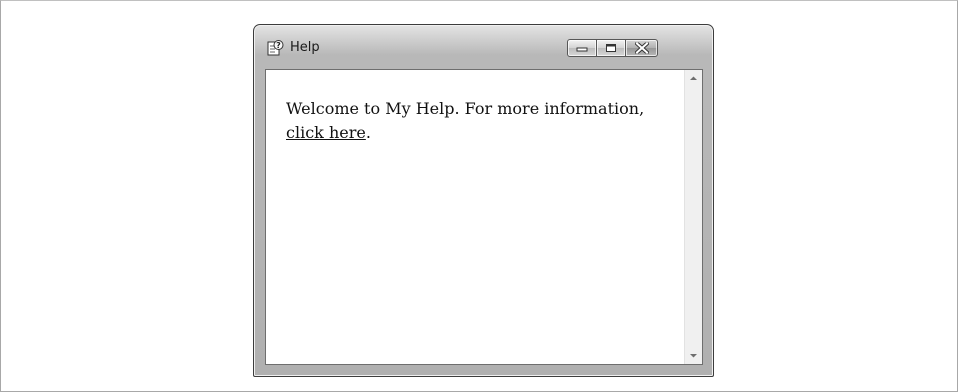  I want to click on maximize-button, so click(611, 48).